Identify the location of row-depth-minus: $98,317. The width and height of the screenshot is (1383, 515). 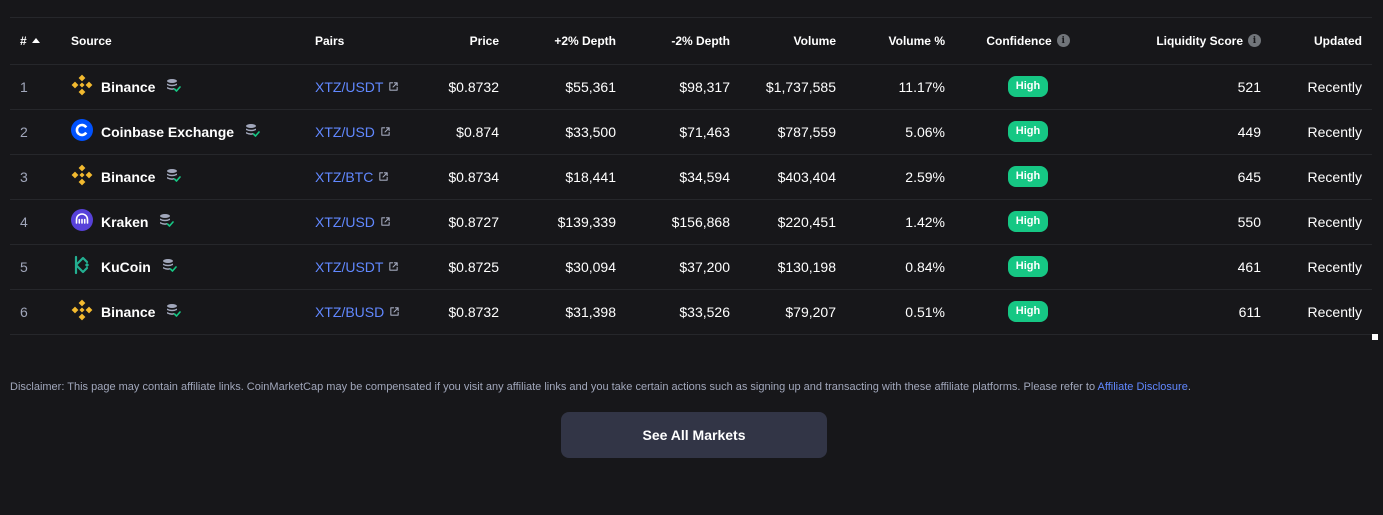
(683, 87).